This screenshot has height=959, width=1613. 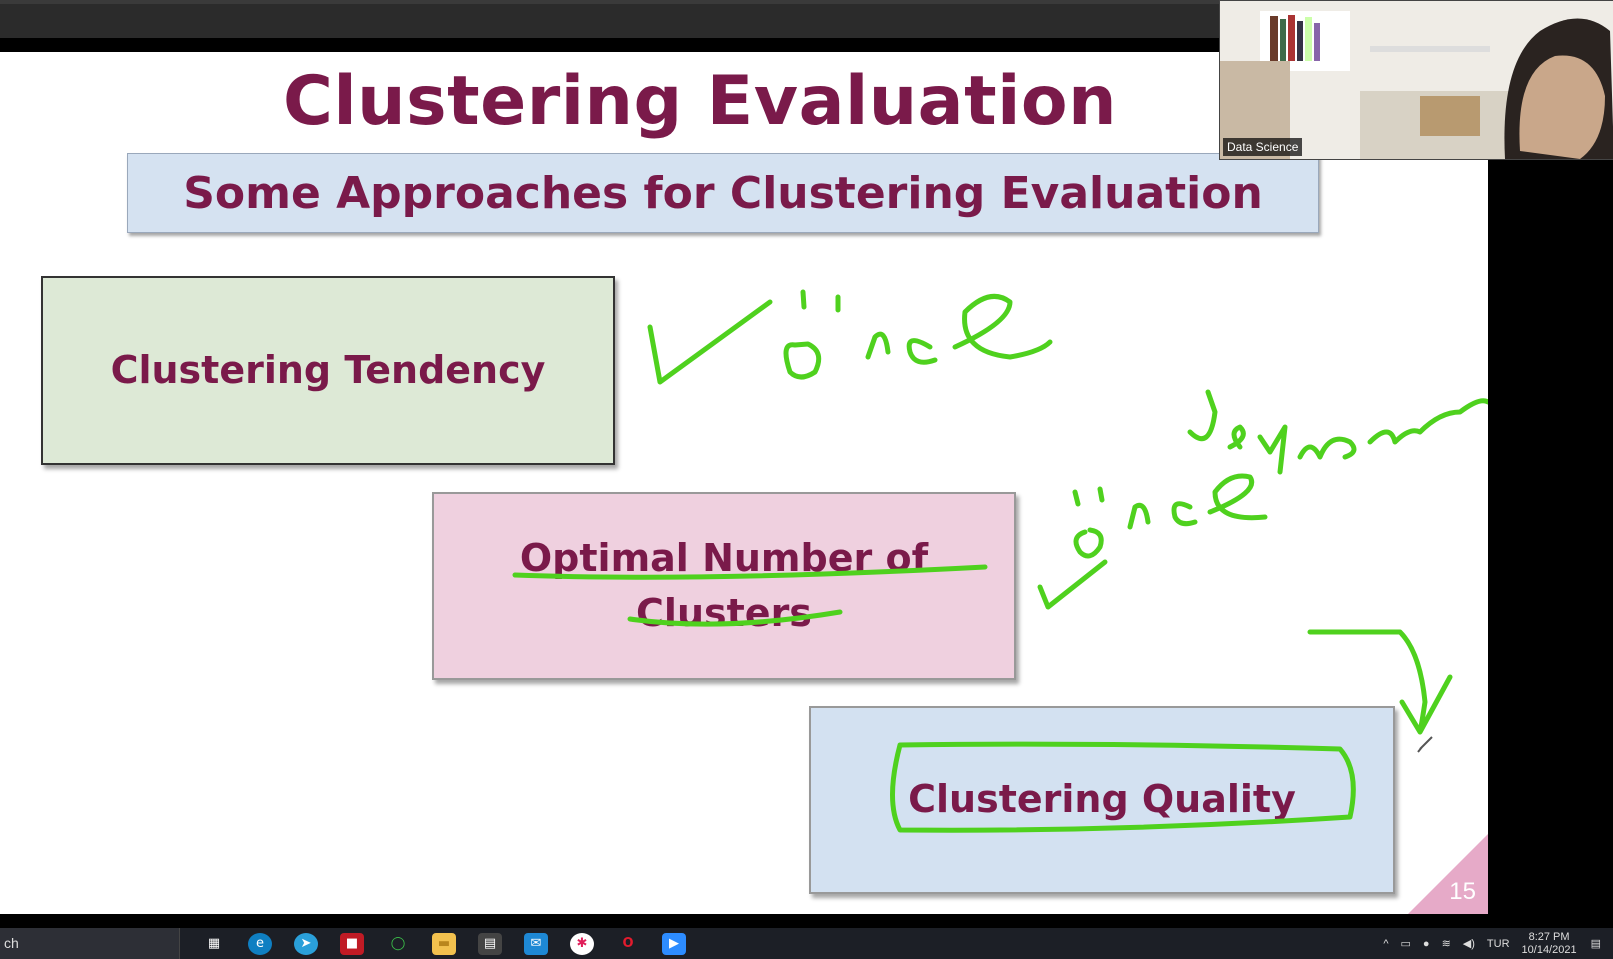 What do you see at coordinates (536, 943) in the screenshot?
I see `mail-icon: ✉` at bounding box center [536, 943].